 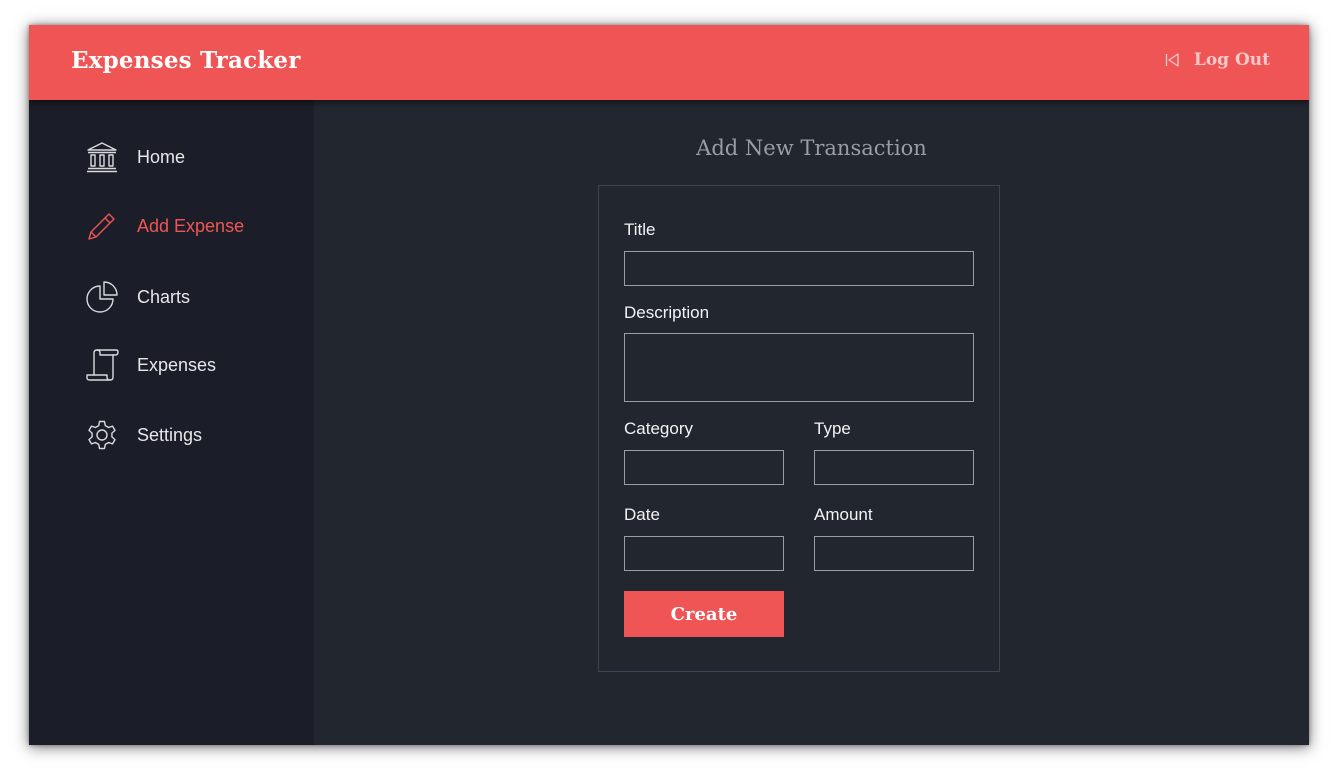 What do you see at coordinates (186, 60) in the screenshot?
I see `app-title: Expenses Tracker` at bounding box center [186, 60].